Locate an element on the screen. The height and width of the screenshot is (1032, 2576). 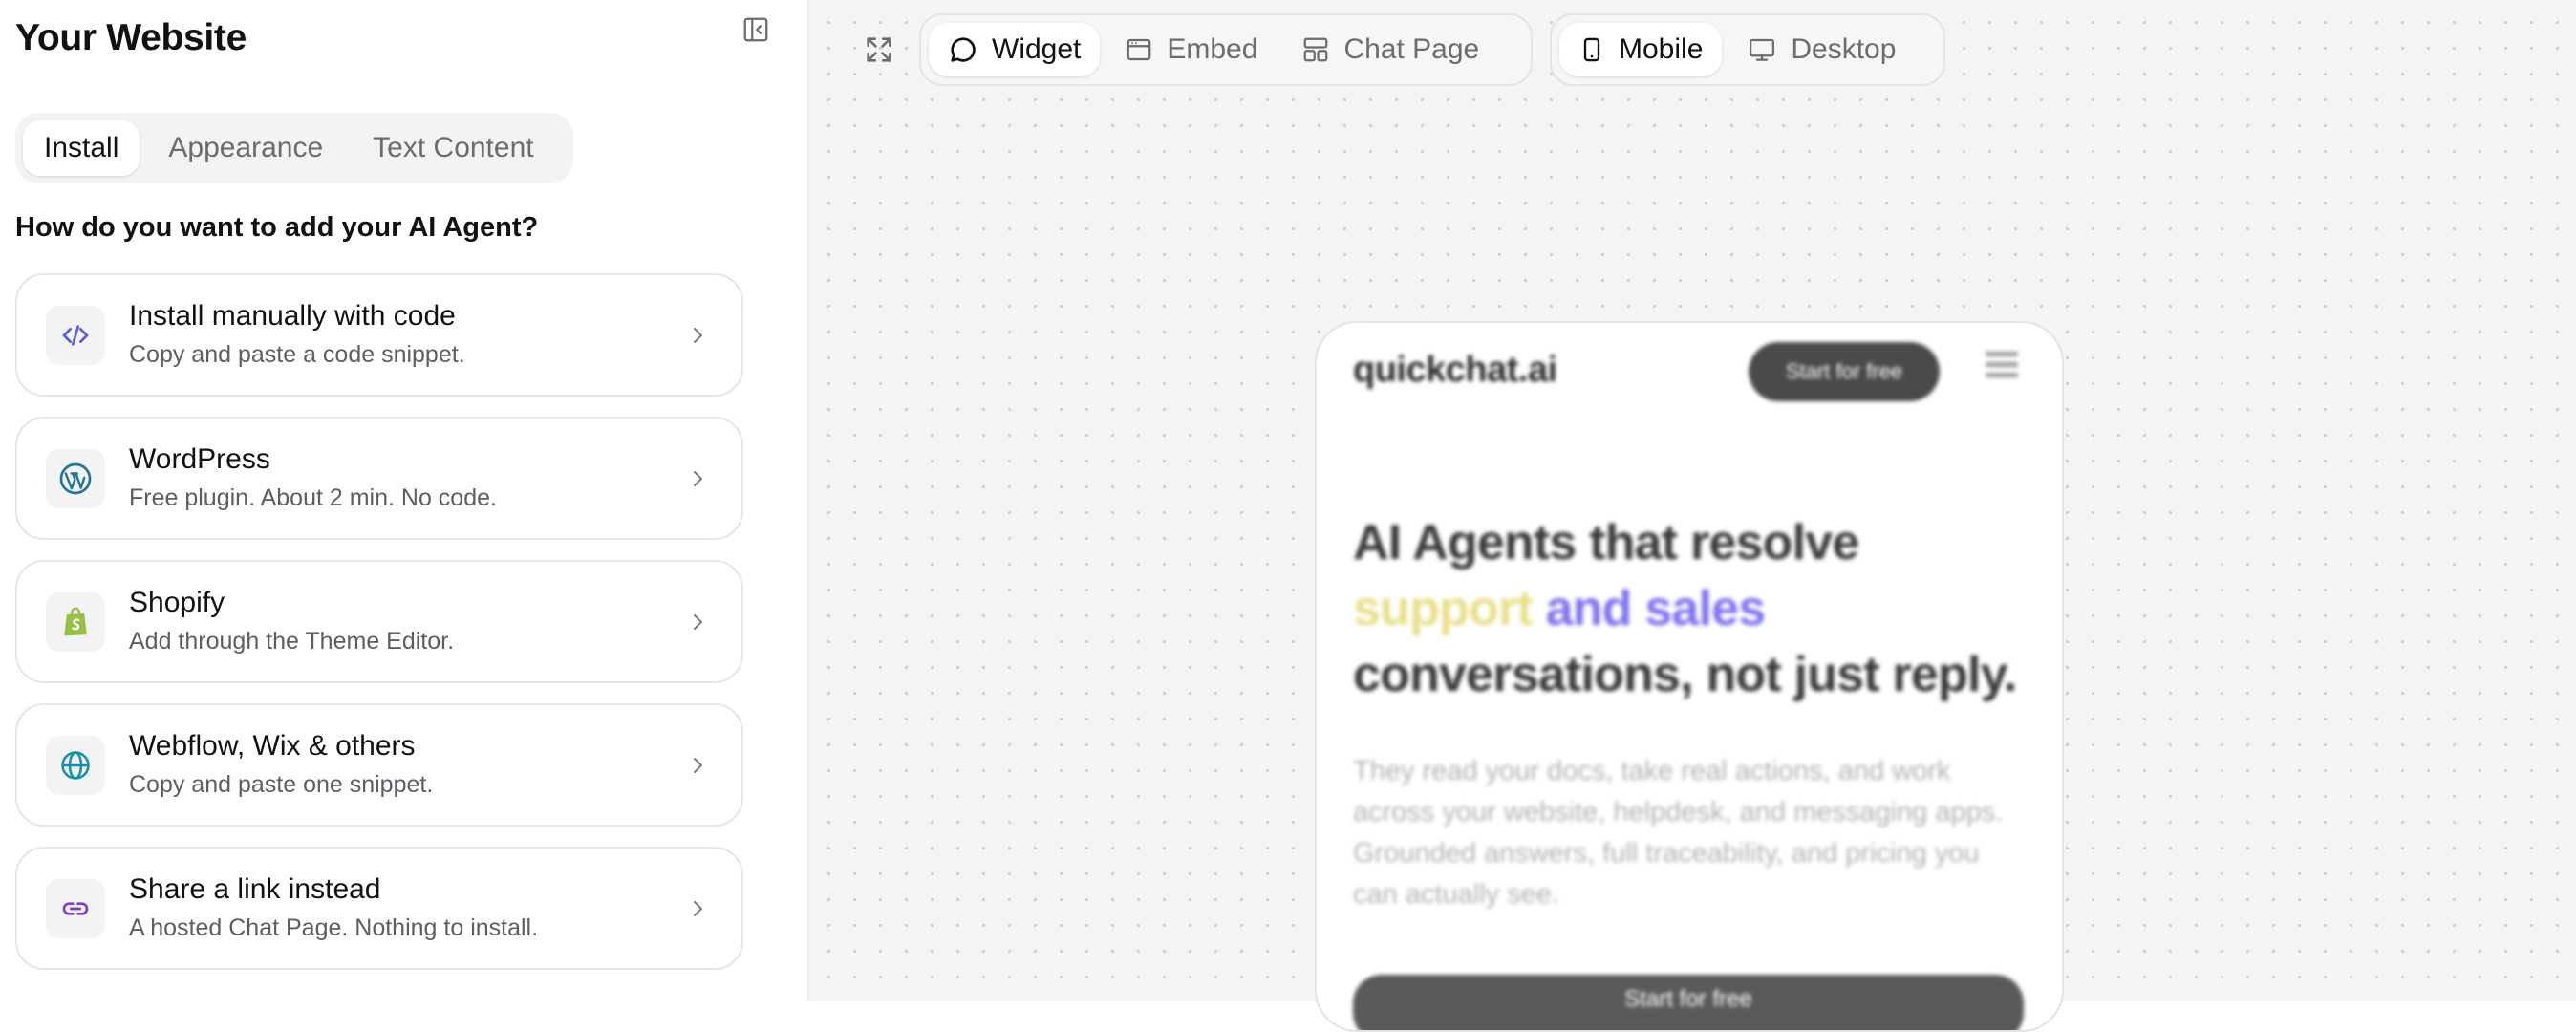
chat-bubble-icon is located at coordinates (963, 50).